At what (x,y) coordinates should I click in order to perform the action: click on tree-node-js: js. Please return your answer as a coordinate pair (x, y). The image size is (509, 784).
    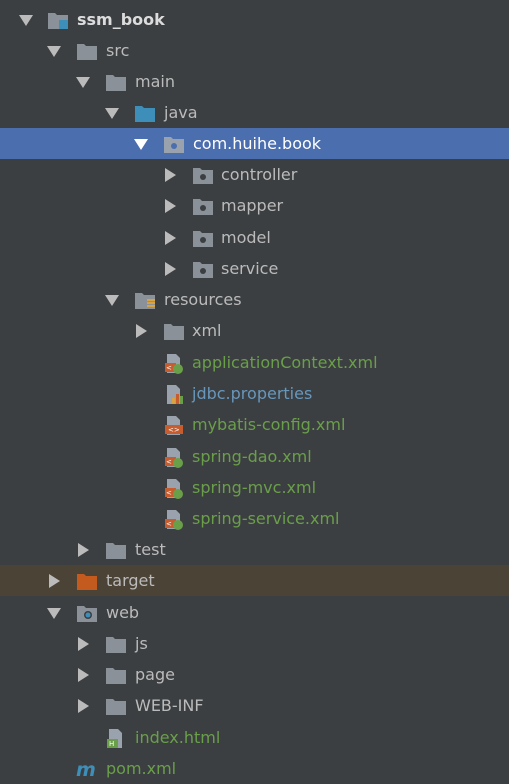
    Looking at the image, I should click on (254, 643).